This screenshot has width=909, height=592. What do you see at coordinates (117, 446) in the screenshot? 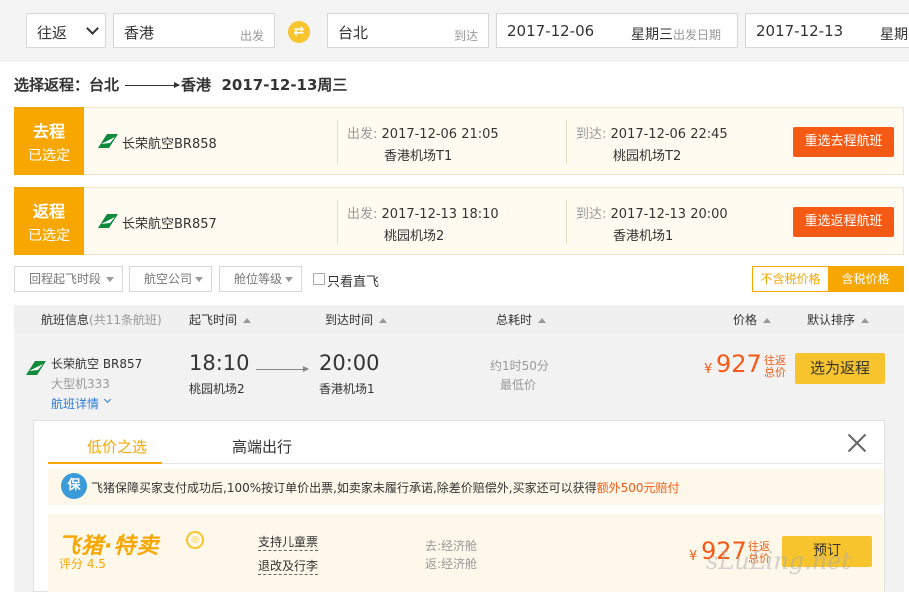
I see `tab-low-price: 低价之选` at bounding box center [117, 446].